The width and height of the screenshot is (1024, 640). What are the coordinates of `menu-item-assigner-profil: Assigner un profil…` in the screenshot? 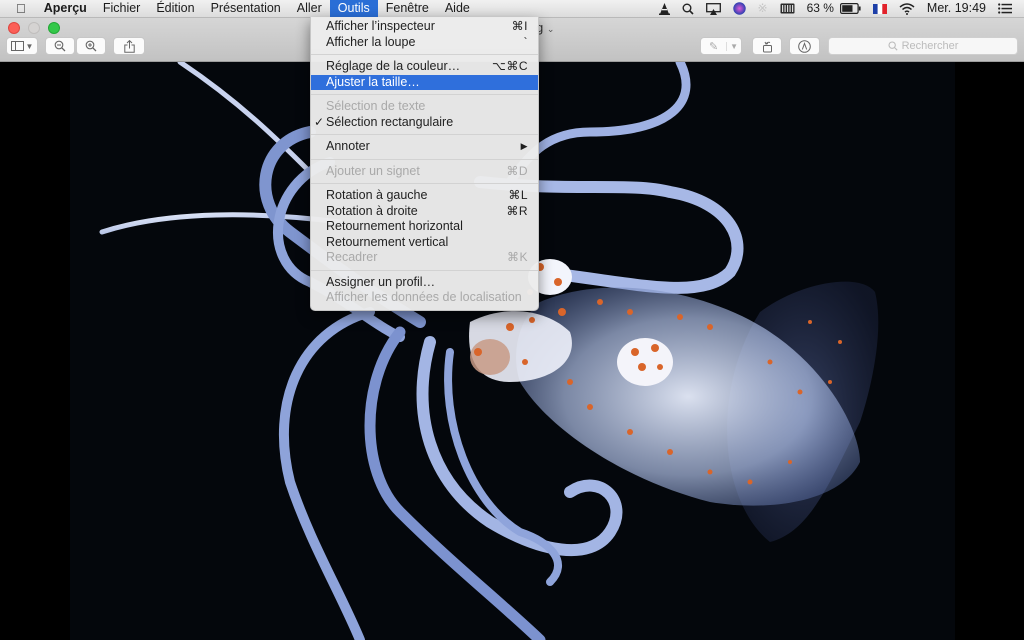 It's located at (424, 283).